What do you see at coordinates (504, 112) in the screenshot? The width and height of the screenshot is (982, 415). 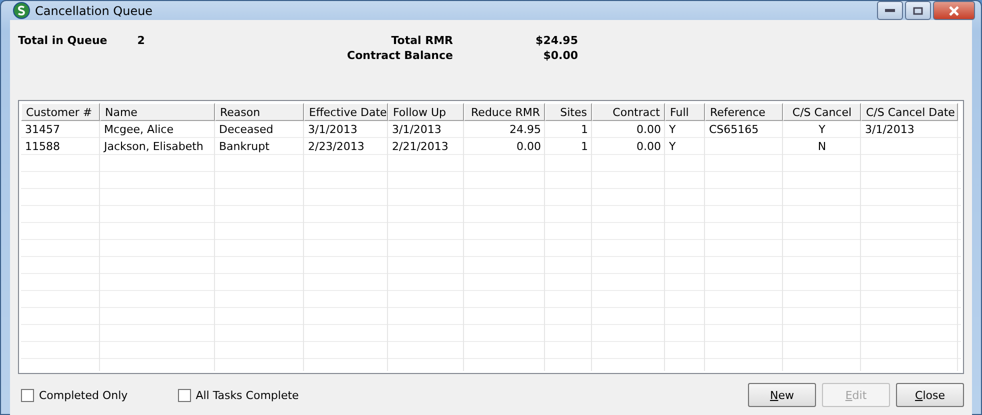 I see `column-header: Reduce RMR` at bounding box center [504, 112].